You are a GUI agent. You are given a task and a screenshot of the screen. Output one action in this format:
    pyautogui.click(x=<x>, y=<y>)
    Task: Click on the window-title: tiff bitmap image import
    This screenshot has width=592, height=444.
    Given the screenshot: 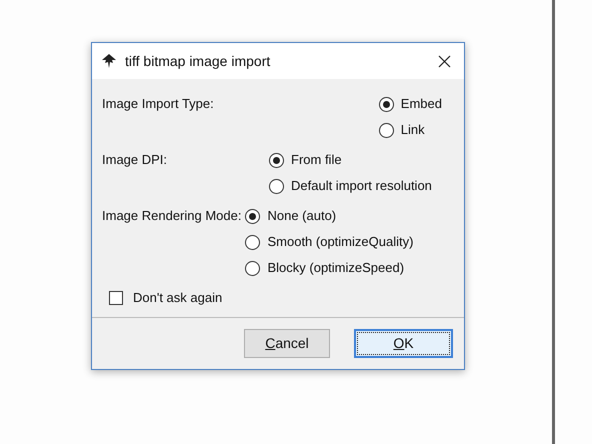 What is the action you would take?
    pyautogui.click(x=197, y=61)
    